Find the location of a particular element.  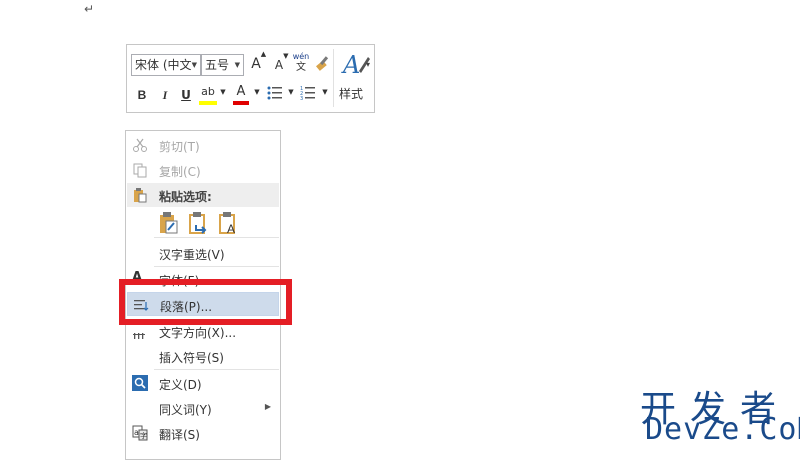

menu-item-label: 汉字重选(V) is located at coordinates (192, 255).